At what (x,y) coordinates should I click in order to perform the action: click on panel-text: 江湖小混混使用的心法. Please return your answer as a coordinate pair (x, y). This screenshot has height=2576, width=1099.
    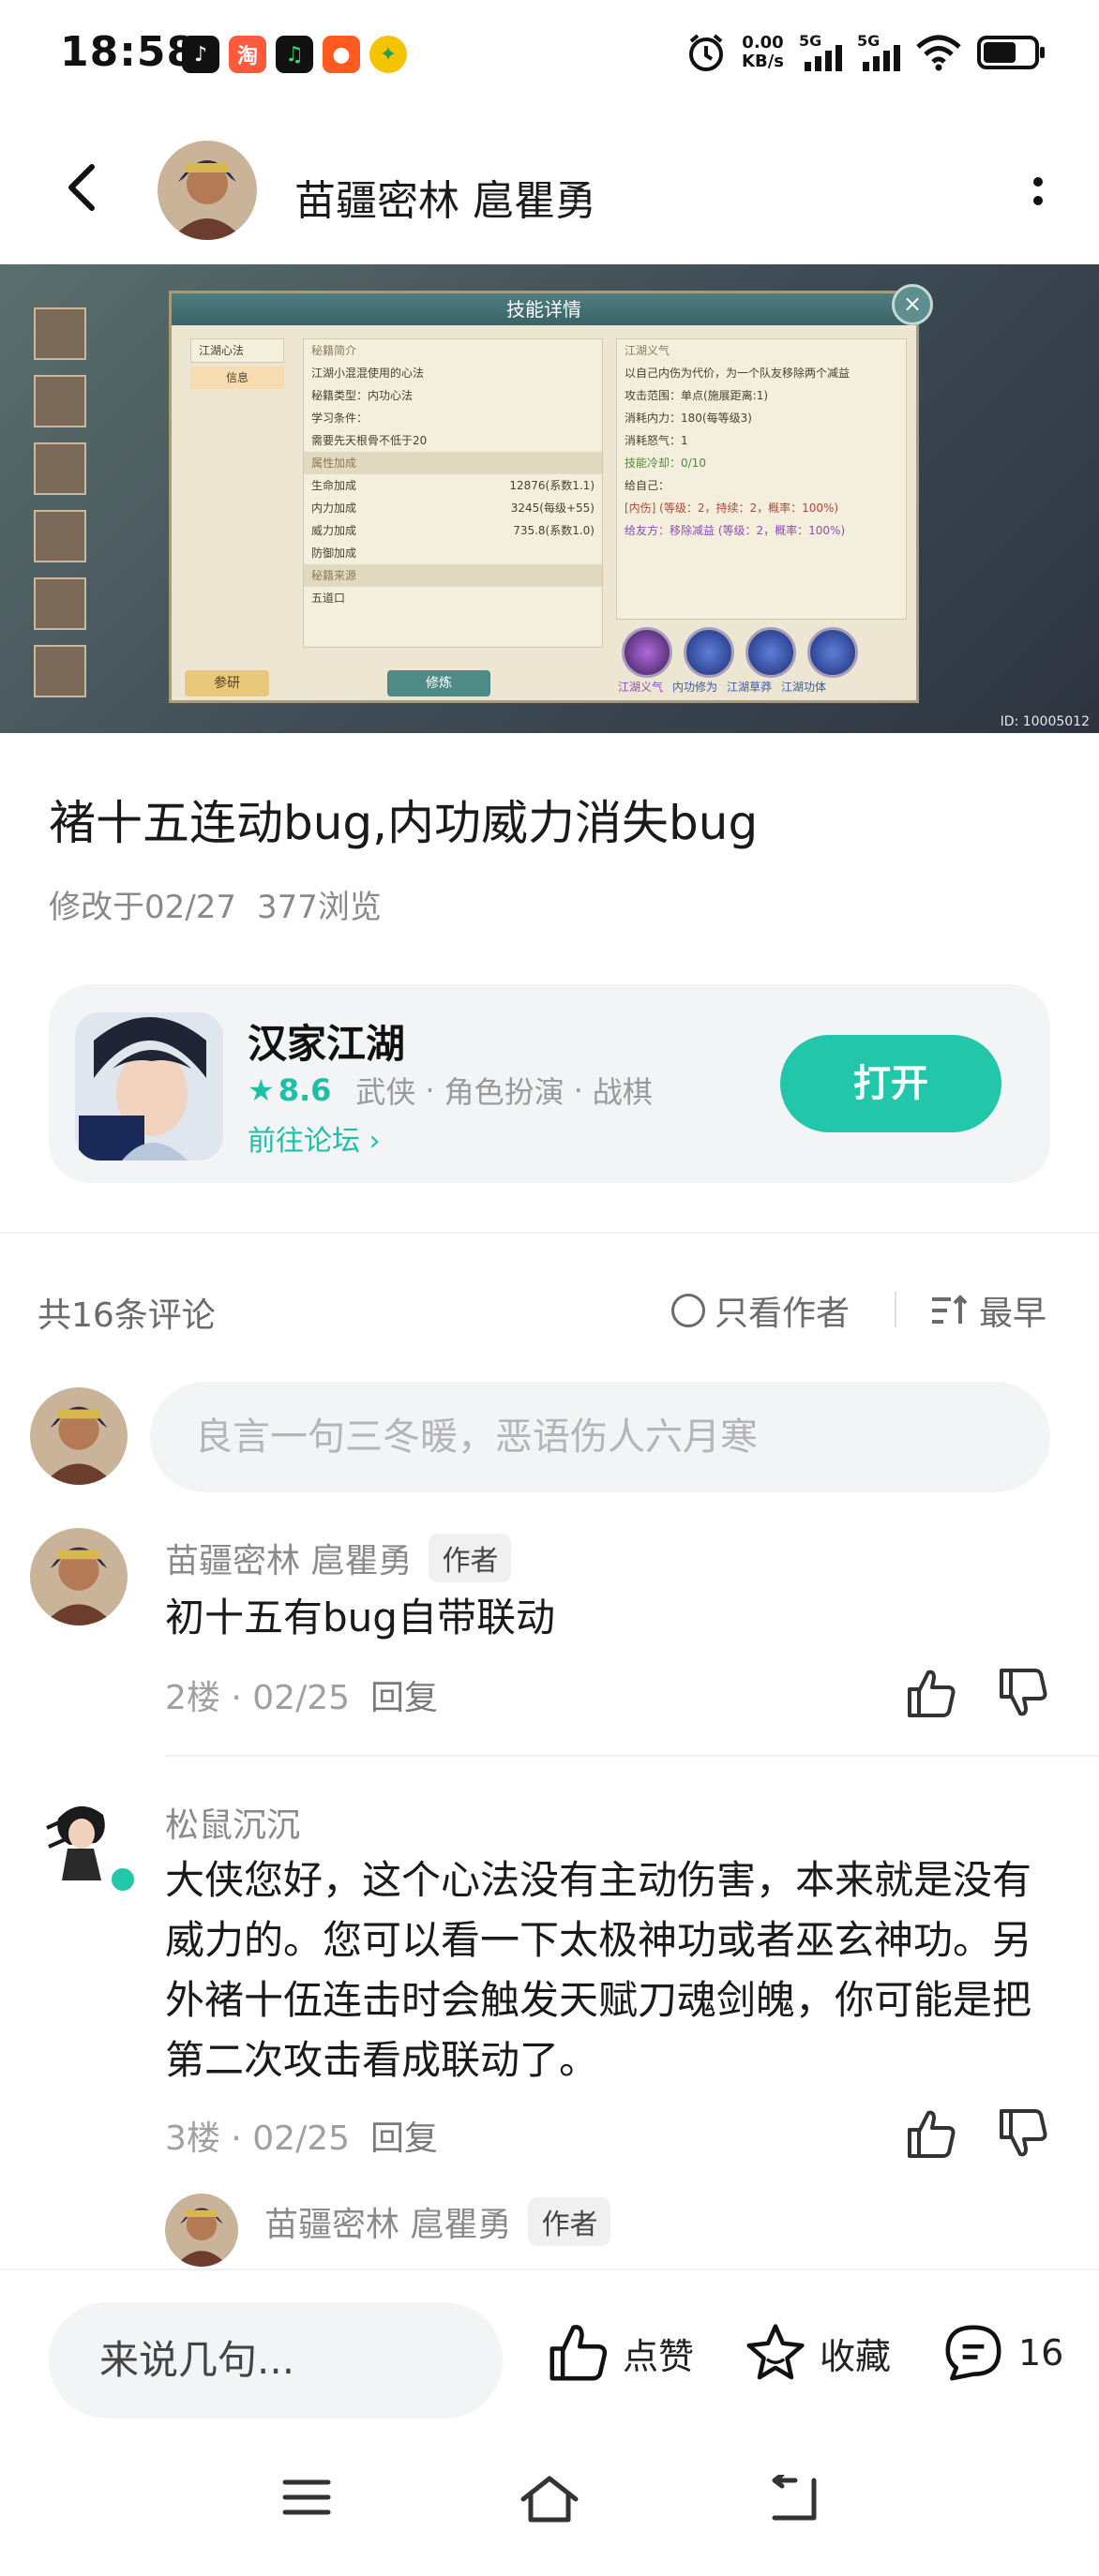
    Looking at the image, I should click on (368, 374).